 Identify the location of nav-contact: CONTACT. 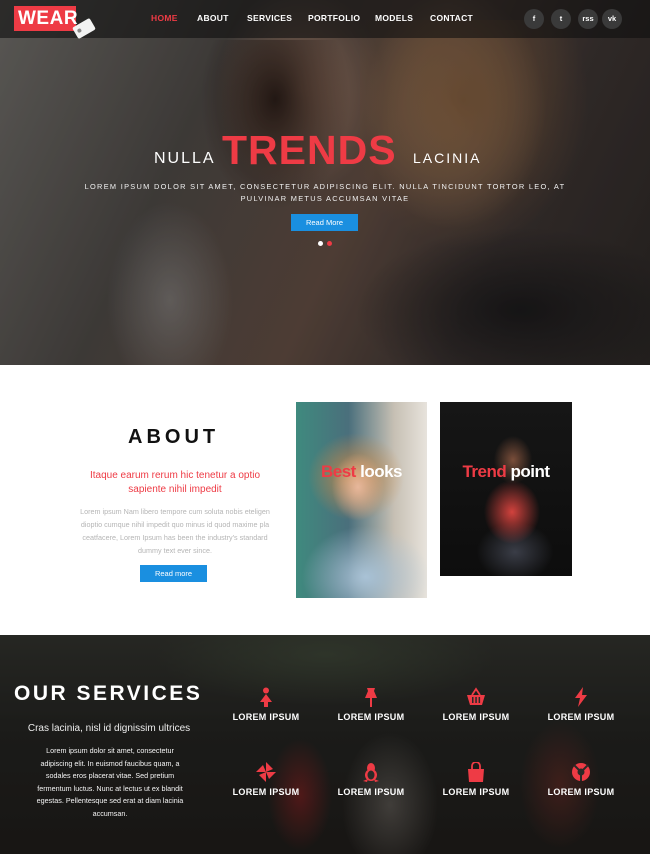
(451, 18).